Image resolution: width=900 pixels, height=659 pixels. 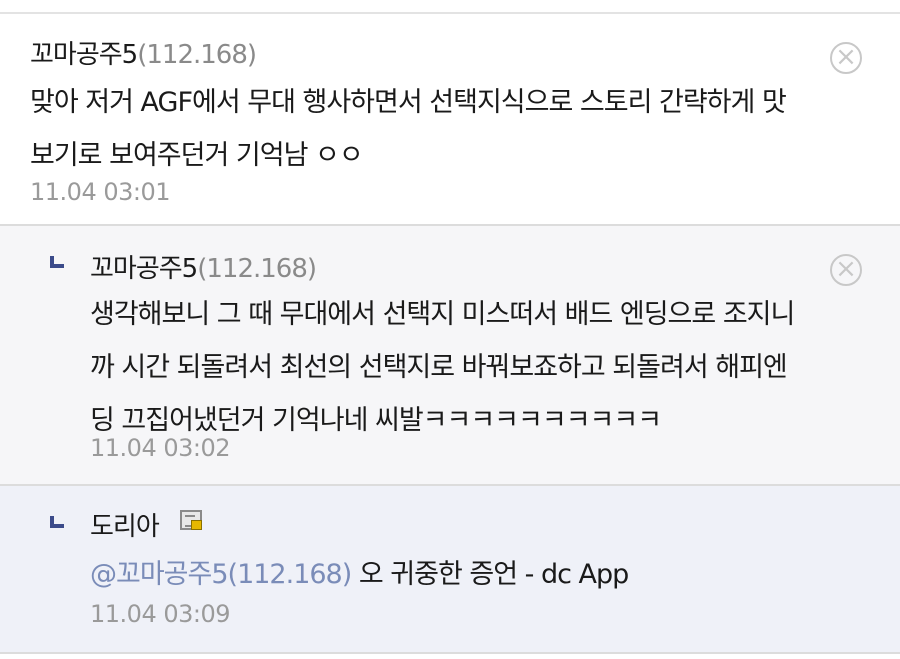 I want to click on comment-author: 도리아, so click(x=125, y=524).